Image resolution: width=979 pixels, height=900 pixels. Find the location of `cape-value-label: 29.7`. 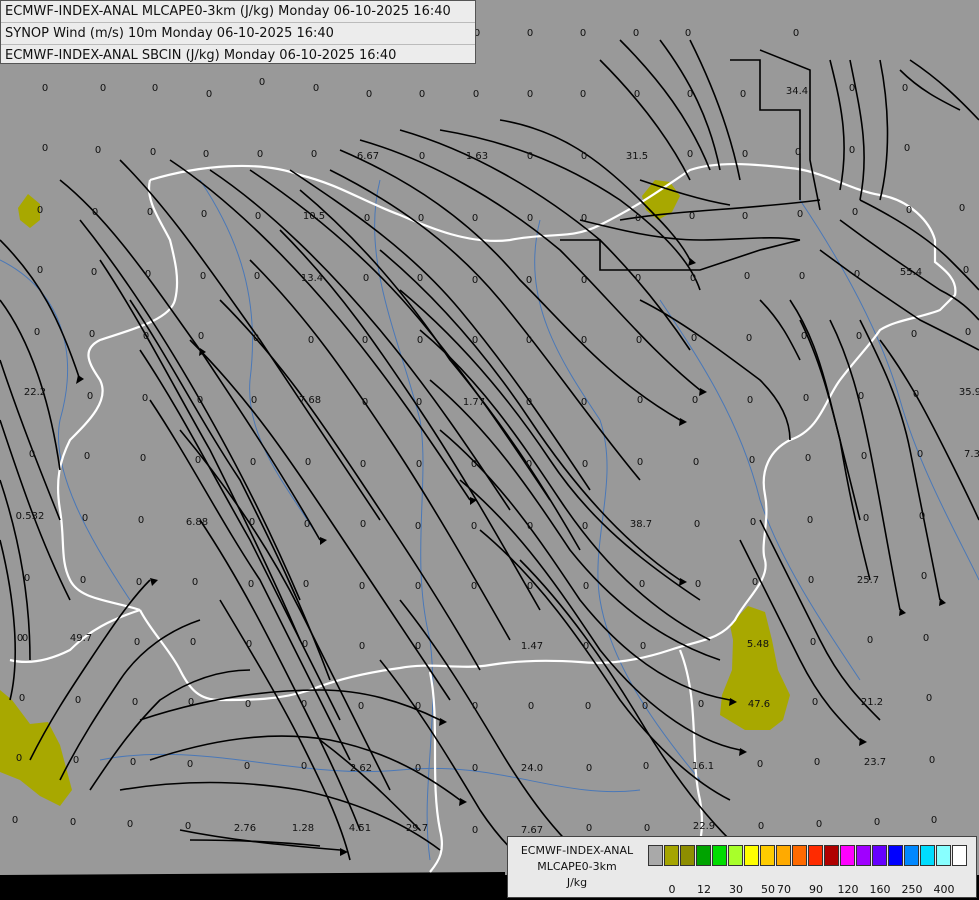

cape-value-label: 29.7 is located at coordinates (417, 828).